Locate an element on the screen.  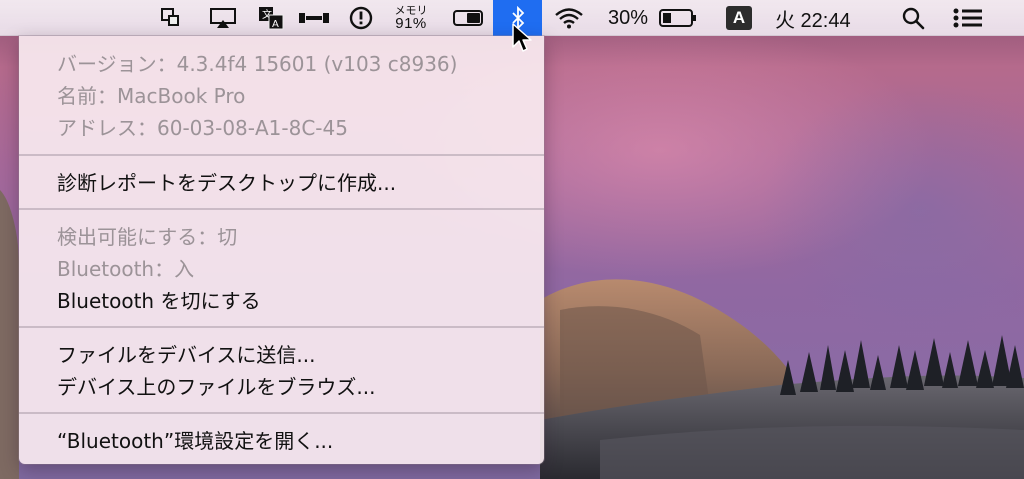
alert-icon is located at coordinates (361, 18).